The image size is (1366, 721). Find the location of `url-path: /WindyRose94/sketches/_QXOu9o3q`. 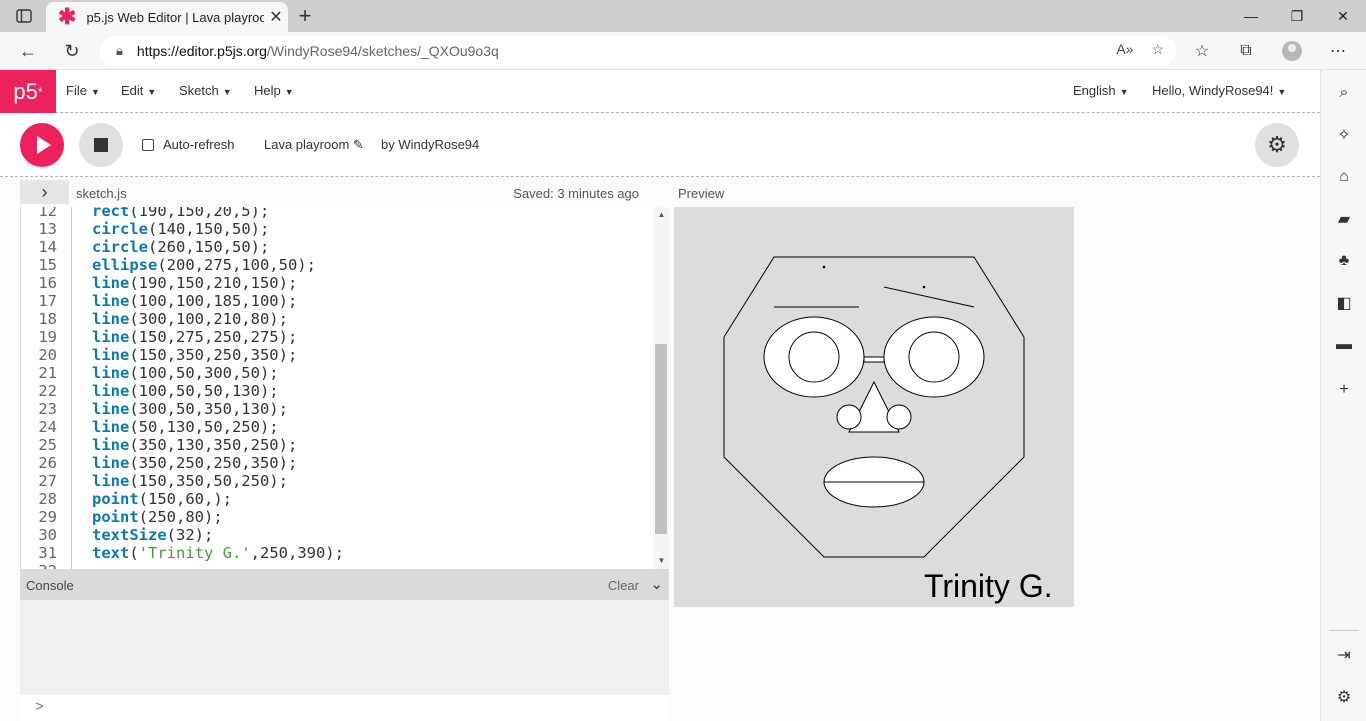

url-path: /WindyRose94/sketches/_QXOu9o3q is located at coordinates (382, 51).